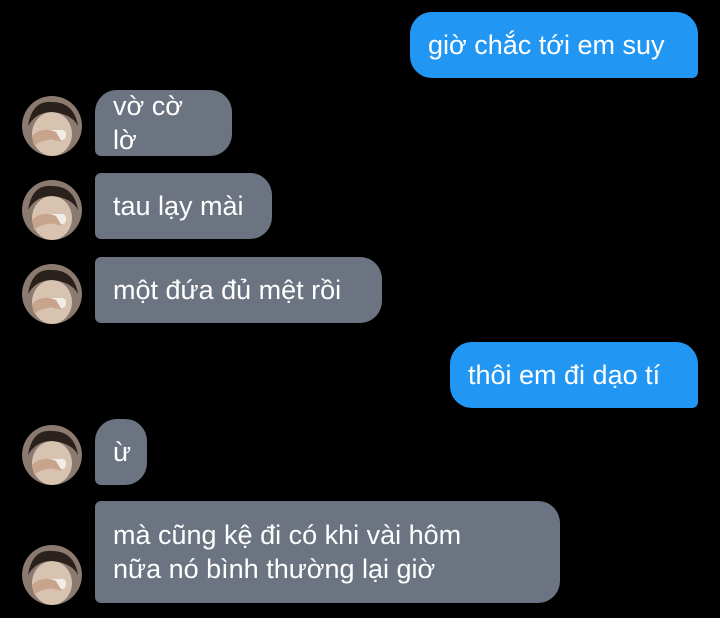  What do you see at coordinates (163, 123) in the screenshot?
I see `message-bubble-incoming: vờ cờ lờ` at bounding box center [163, 123].